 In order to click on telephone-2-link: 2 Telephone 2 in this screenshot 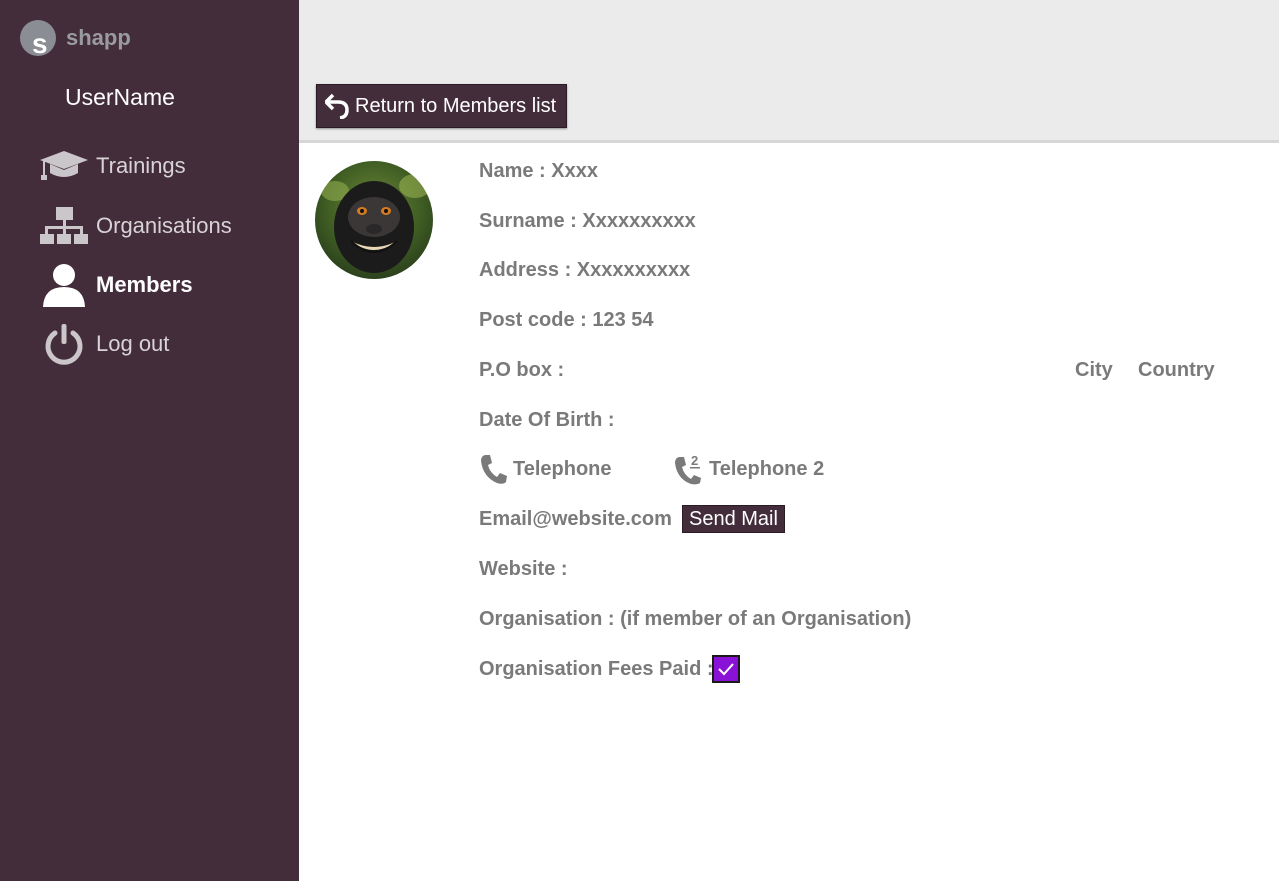, I will do `click(748, 469)`.